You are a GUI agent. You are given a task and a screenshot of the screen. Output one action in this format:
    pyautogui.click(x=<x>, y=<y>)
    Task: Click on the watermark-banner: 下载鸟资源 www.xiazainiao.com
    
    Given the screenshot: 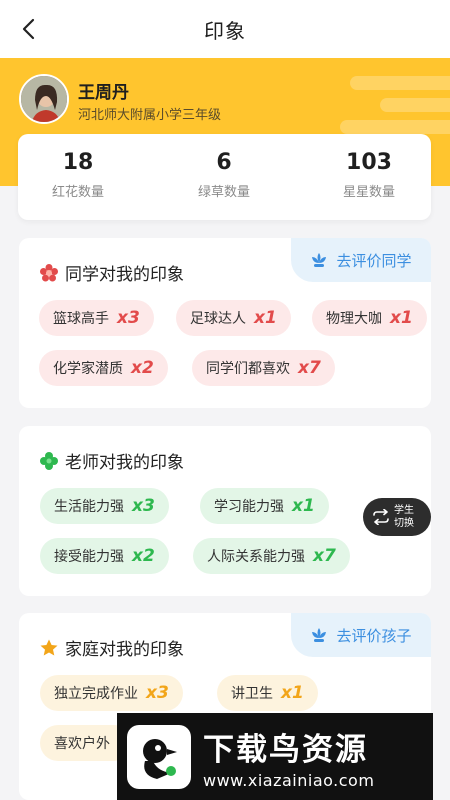 What is the action you would take?
    pyautogui.click(x=275, y=756)
    